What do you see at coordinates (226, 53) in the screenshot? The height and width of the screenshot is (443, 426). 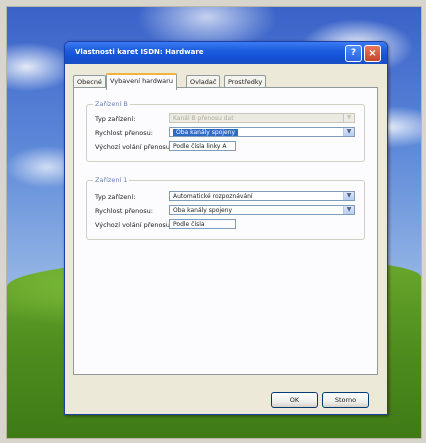 I see `title-bar: Vlastnosti karet ISDN: Hardware ? ×` at bounding box center [226, 53].